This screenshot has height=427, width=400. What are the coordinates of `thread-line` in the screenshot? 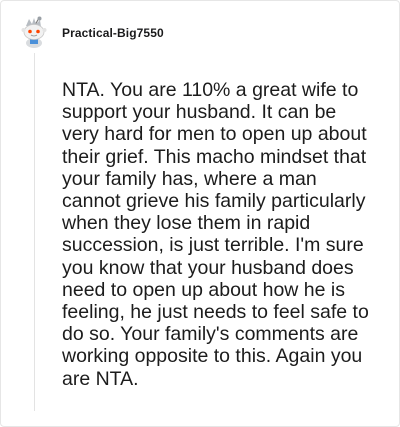 It's located at (34, 232).